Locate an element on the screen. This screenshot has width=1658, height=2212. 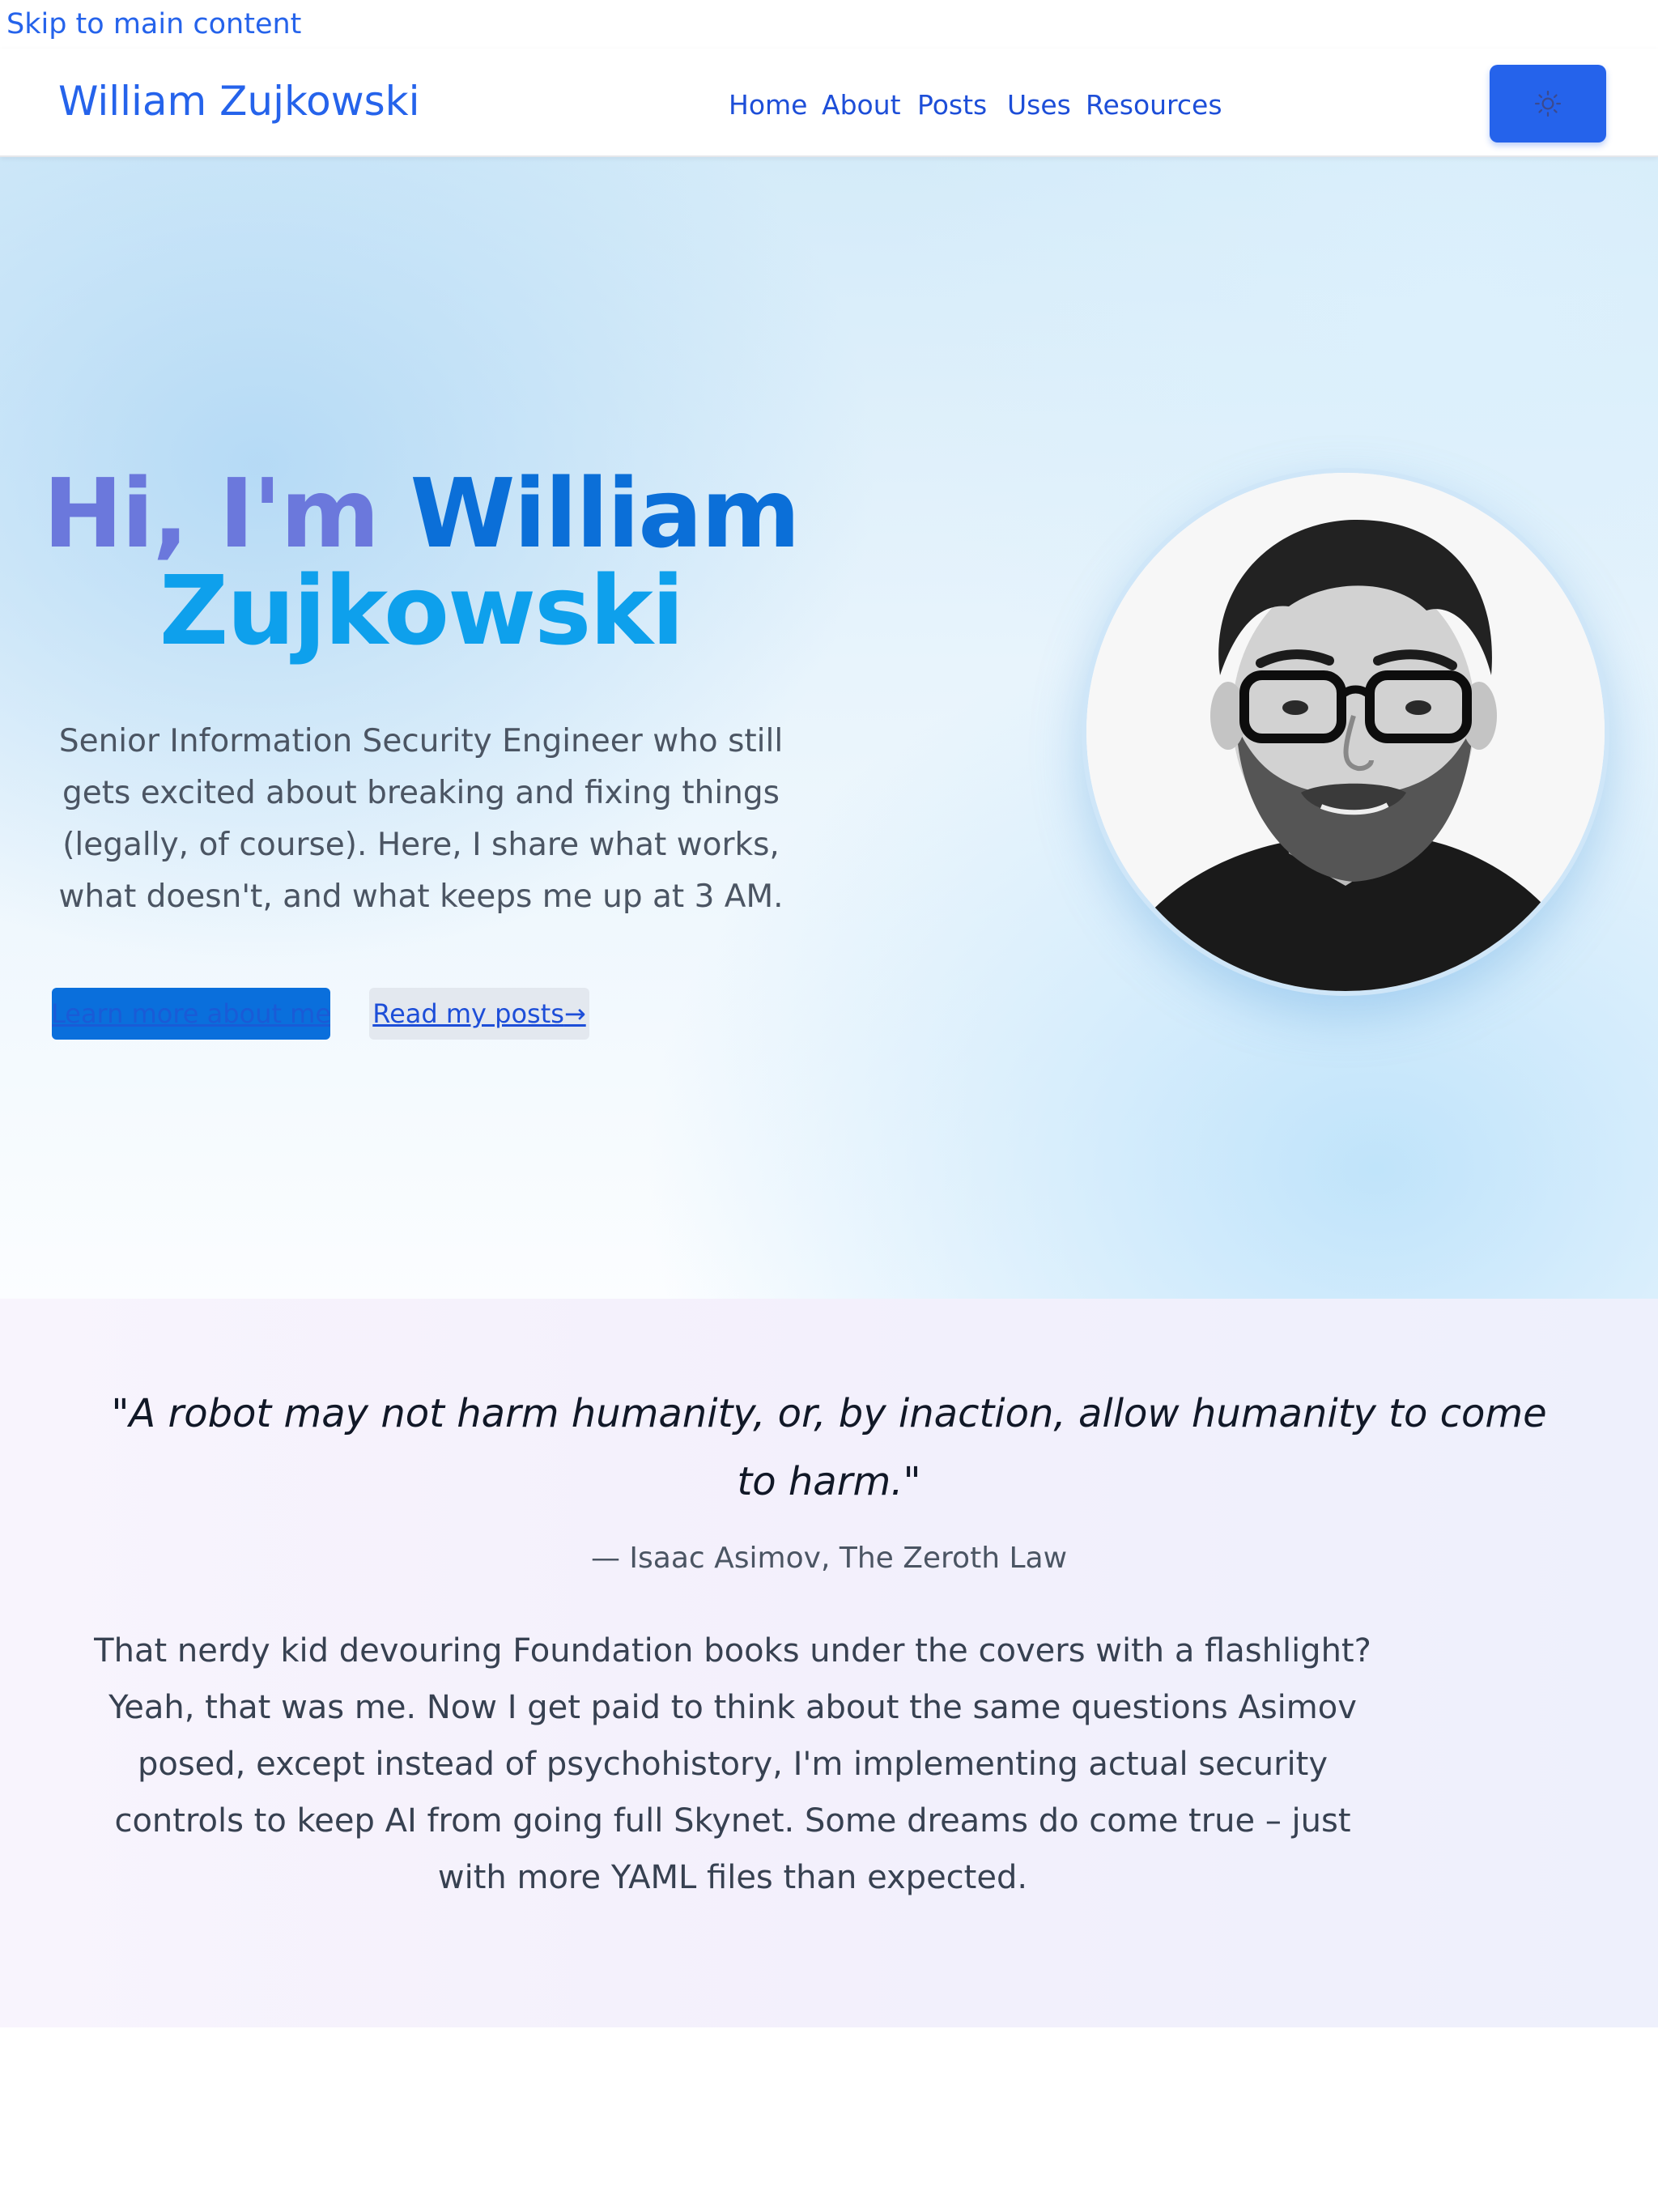
theme-toggle-button is located at coordinates (1548, 104).